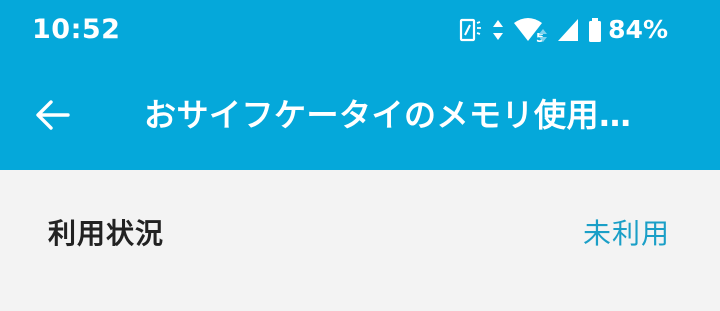 The width and height of the screenshot is (720, 311). I want to click on back-button, so click(52, 115).